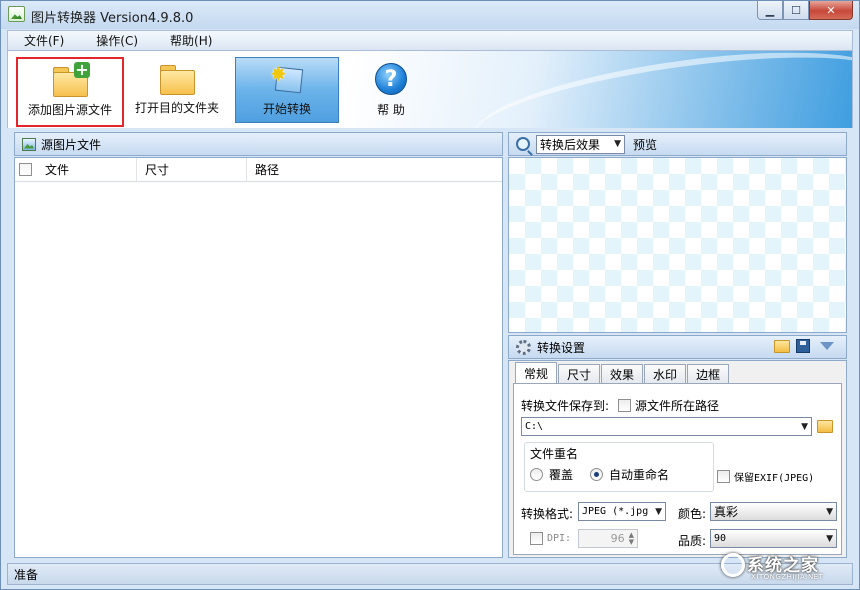 Image resolution: width=860 pixels, height=590 pixels. What do you see at coordinates (561, 475) in the screenshot?
I see `overwrite-label: 覆盖` at bounding box center [561, 475].